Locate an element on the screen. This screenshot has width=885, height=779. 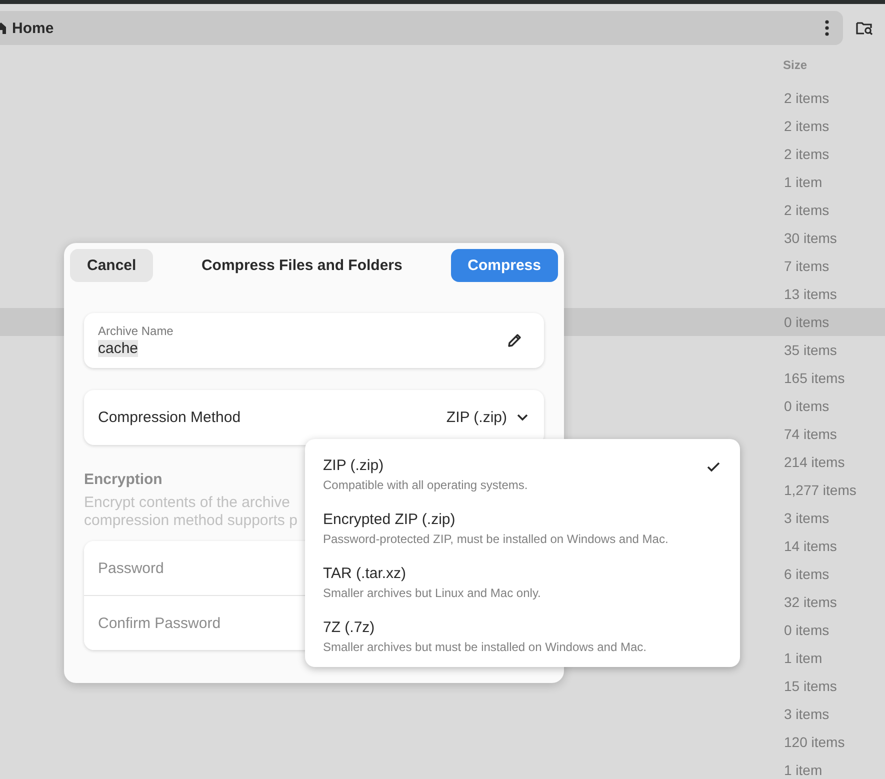
size-cell: 214 items is located at coordinates (814, 462).